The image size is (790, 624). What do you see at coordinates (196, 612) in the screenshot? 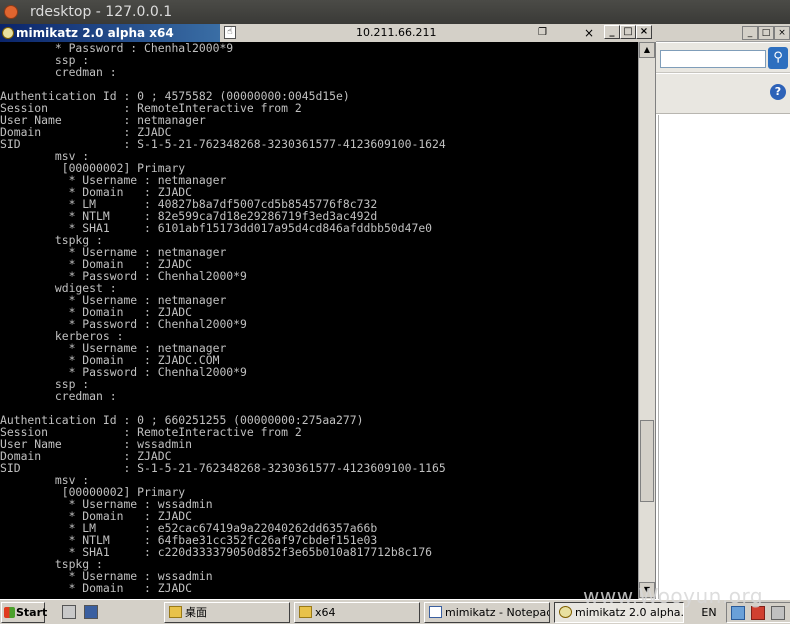
I see `taskbar-item-label: 桌面` at bounding box center [196, 612].